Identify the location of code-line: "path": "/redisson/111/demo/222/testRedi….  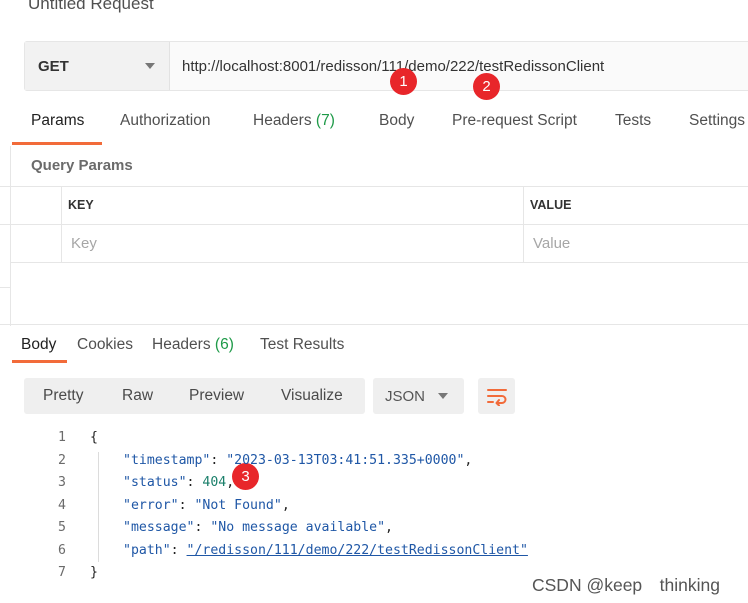
(325, 550).